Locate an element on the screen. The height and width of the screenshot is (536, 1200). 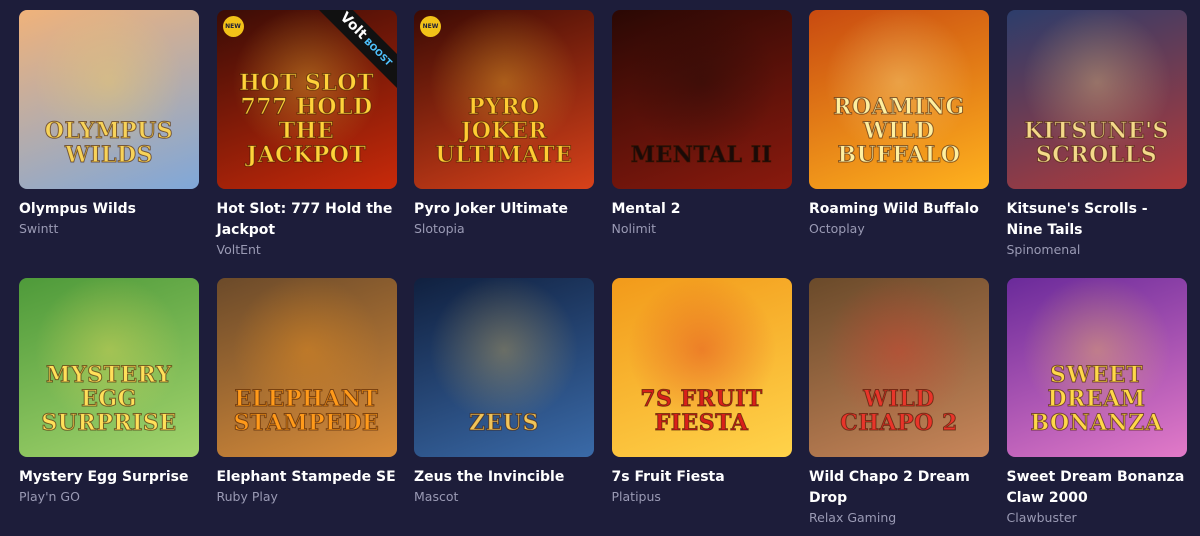
game-logo-text: Mental II is located at coordinates (701, 155).